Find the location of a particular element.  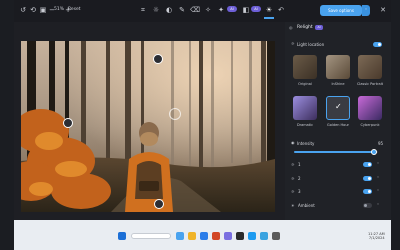

light-1-toggle is located at coordinates (367, 164).